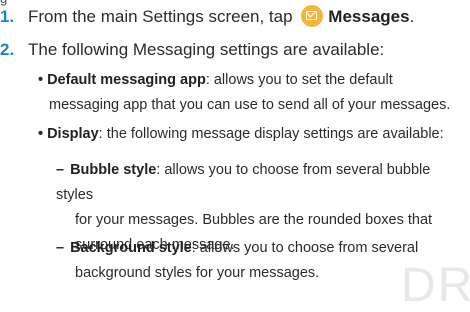 The width and height of the screenshot is (470, 312). Describe the element at coordinates (305, 248) in the screenshot. I see `sub-bullet-text-line-1: : allows you to choose from several` at that location.